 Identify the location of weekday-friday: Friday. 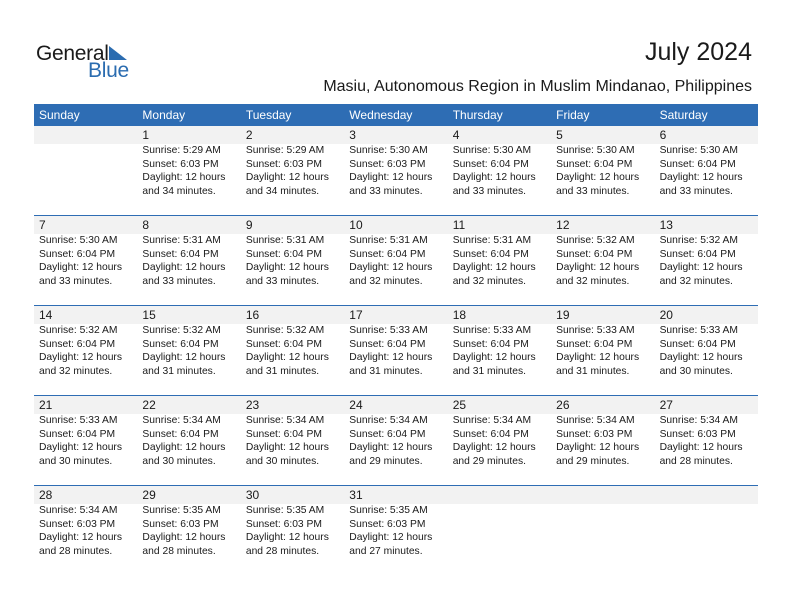
(573, 115).